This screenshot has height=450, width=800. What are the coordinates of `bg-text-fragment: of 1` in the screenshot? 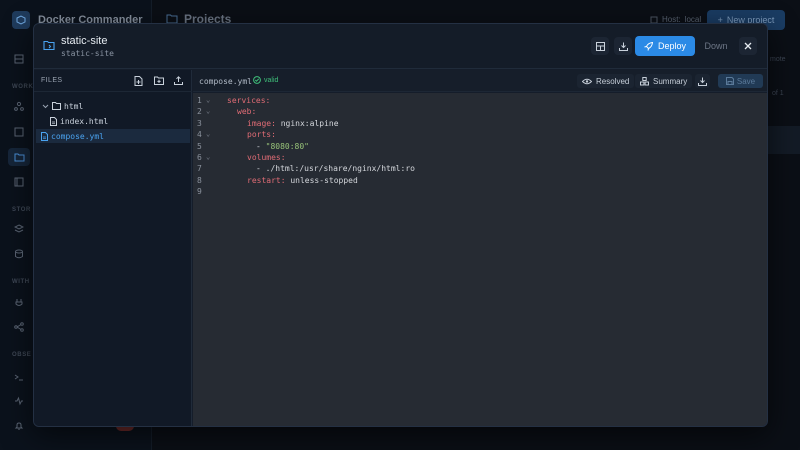 It's located at (778, 93).